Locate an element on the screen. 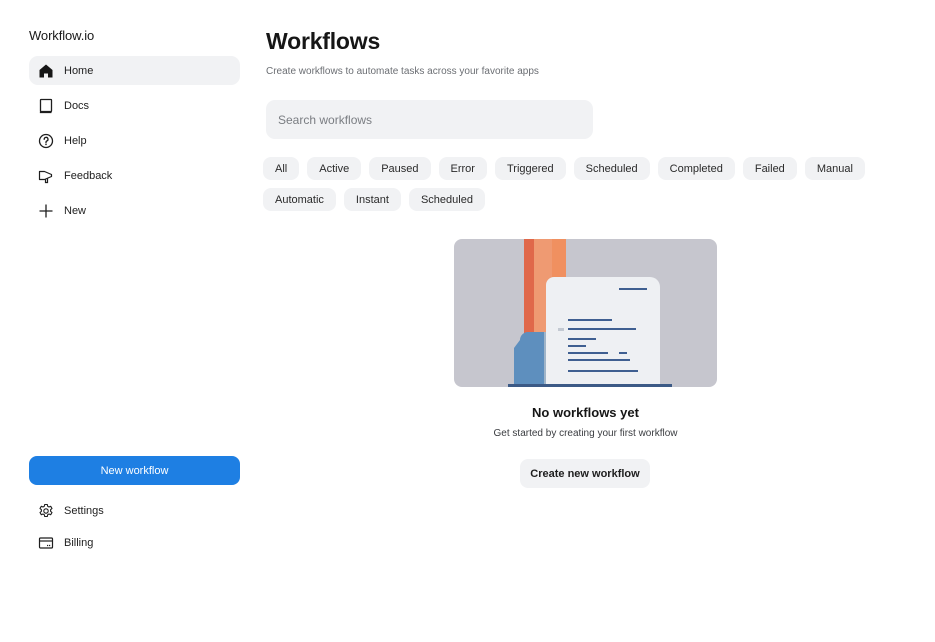 The height and width of the screenshot is (642, 935). filter-chip-instant: Instant is located at coordinates (372, 199).